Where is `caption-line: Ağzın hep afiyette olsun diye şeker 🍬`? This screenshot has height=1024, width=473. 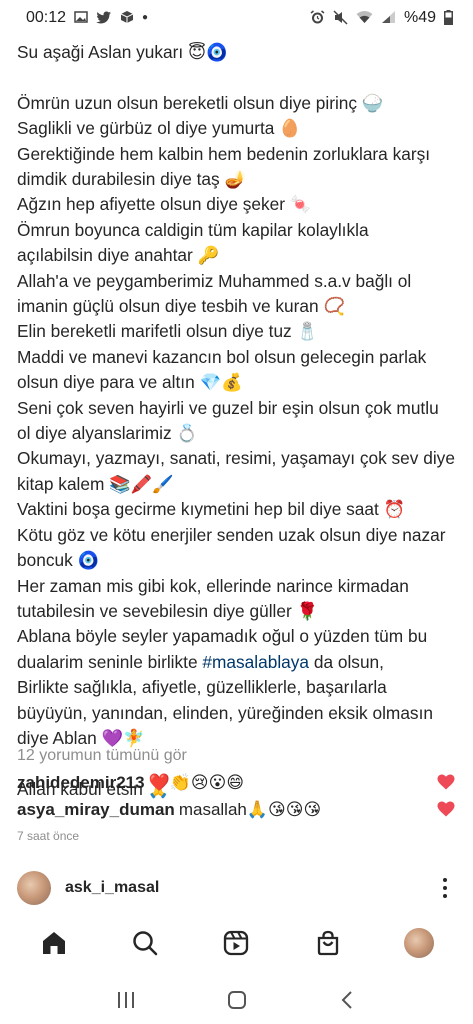 caption-line: Ağzın hep afiyette olsun diye şeker 🍬 is located at coordinates (164, 204).